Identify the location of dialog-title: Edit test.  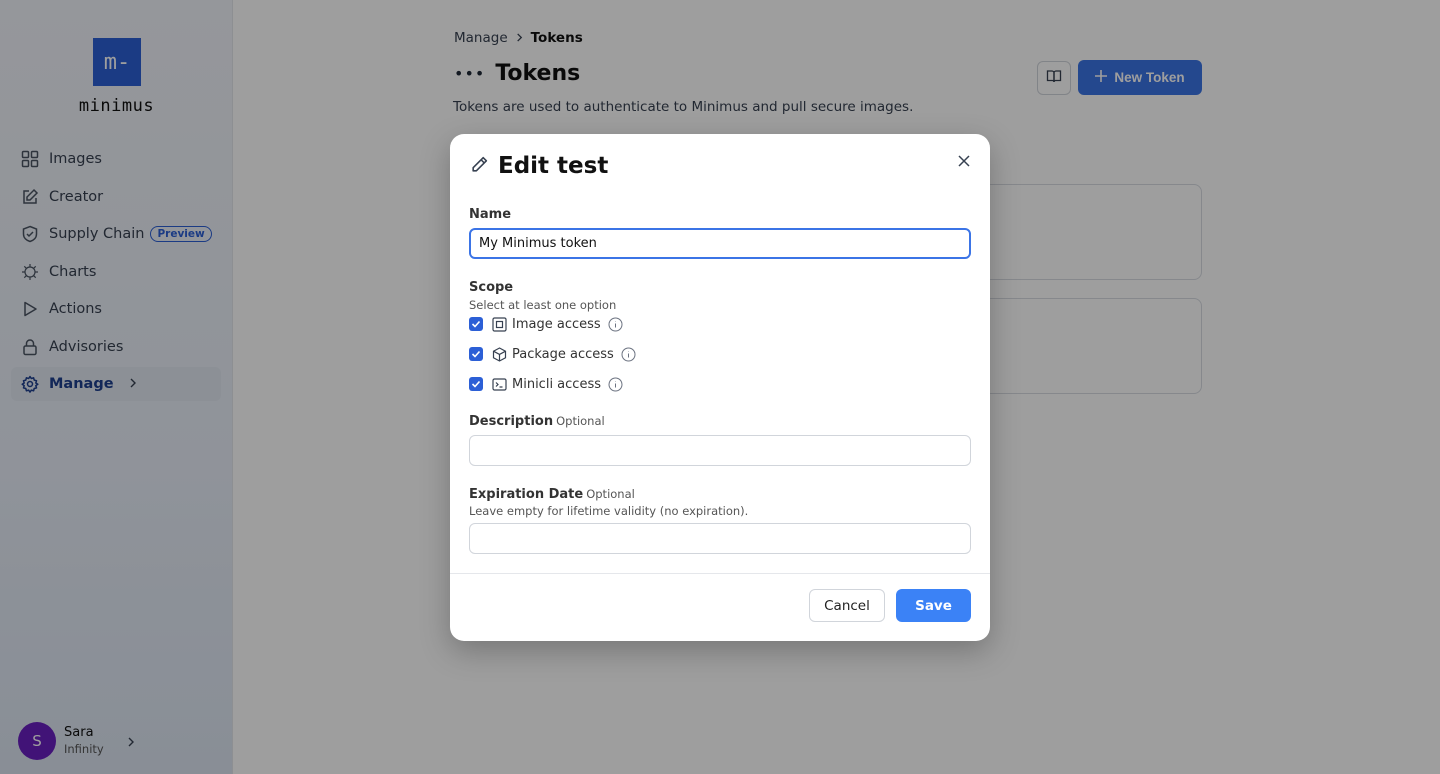
(553, 166).